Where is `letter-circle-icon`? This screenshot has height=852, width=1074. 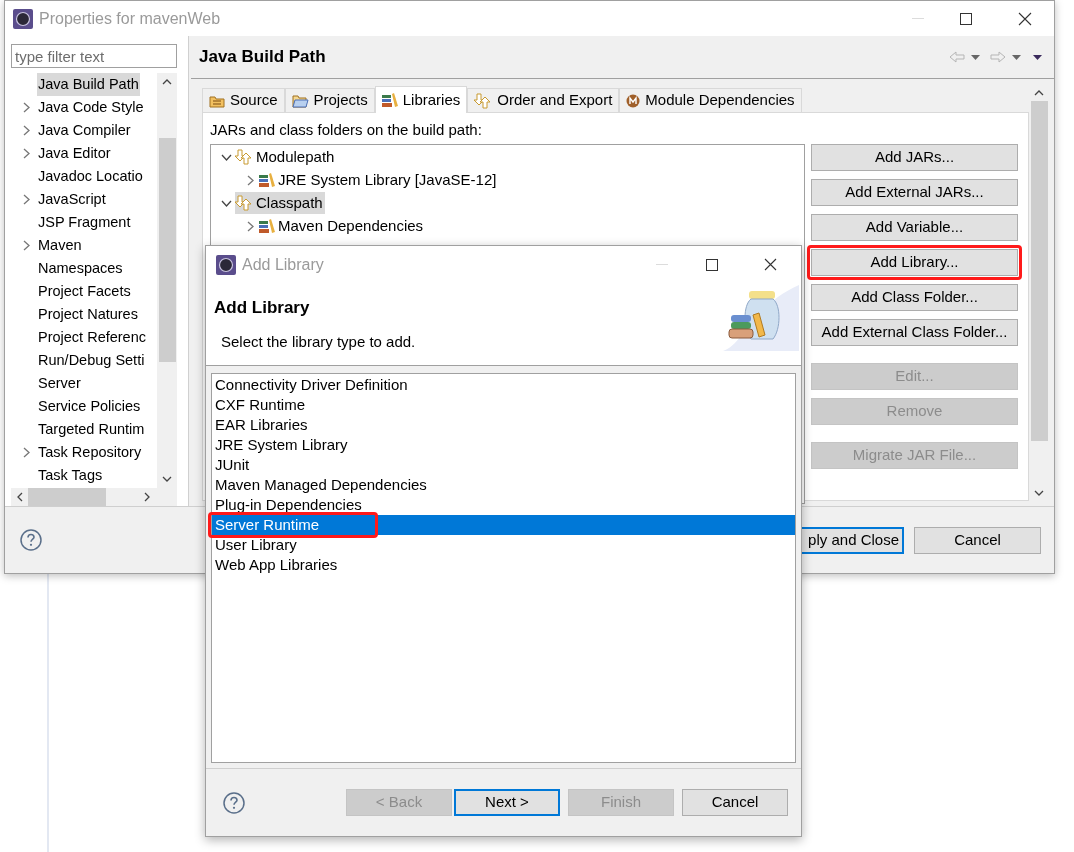
letter-circle-icon is located at coordinates (633, 100).